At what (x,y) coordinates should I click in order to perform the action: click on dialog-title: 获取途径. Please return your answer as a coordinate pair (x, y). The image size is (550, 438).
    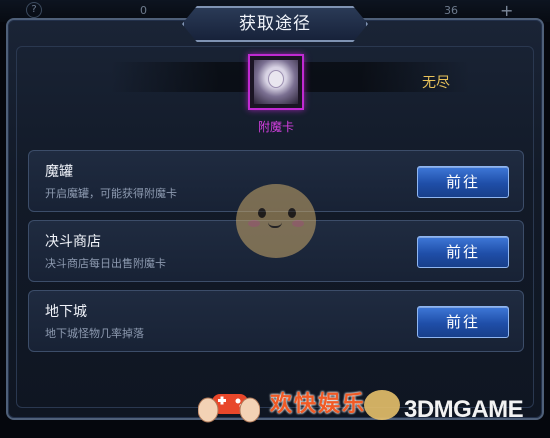
    Looking at the image, I should click on (275, 24).